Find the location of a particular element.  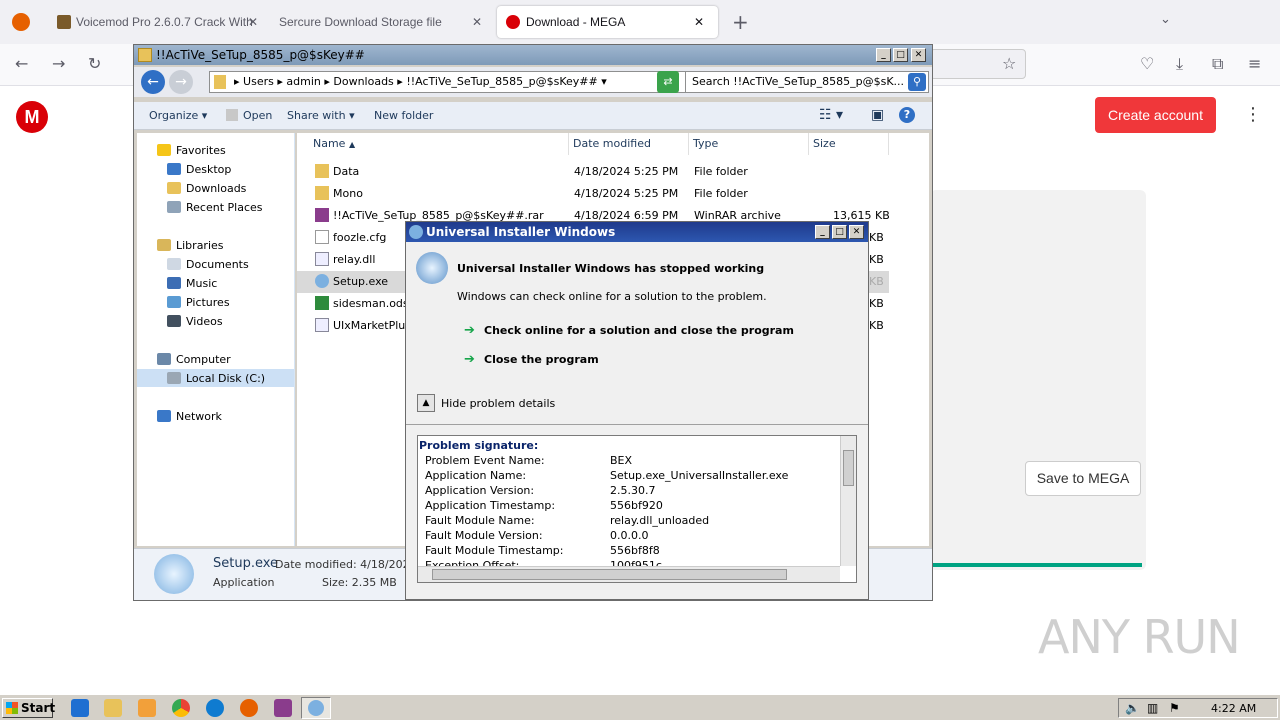

ie-icon is located at coordinates (80, 708).